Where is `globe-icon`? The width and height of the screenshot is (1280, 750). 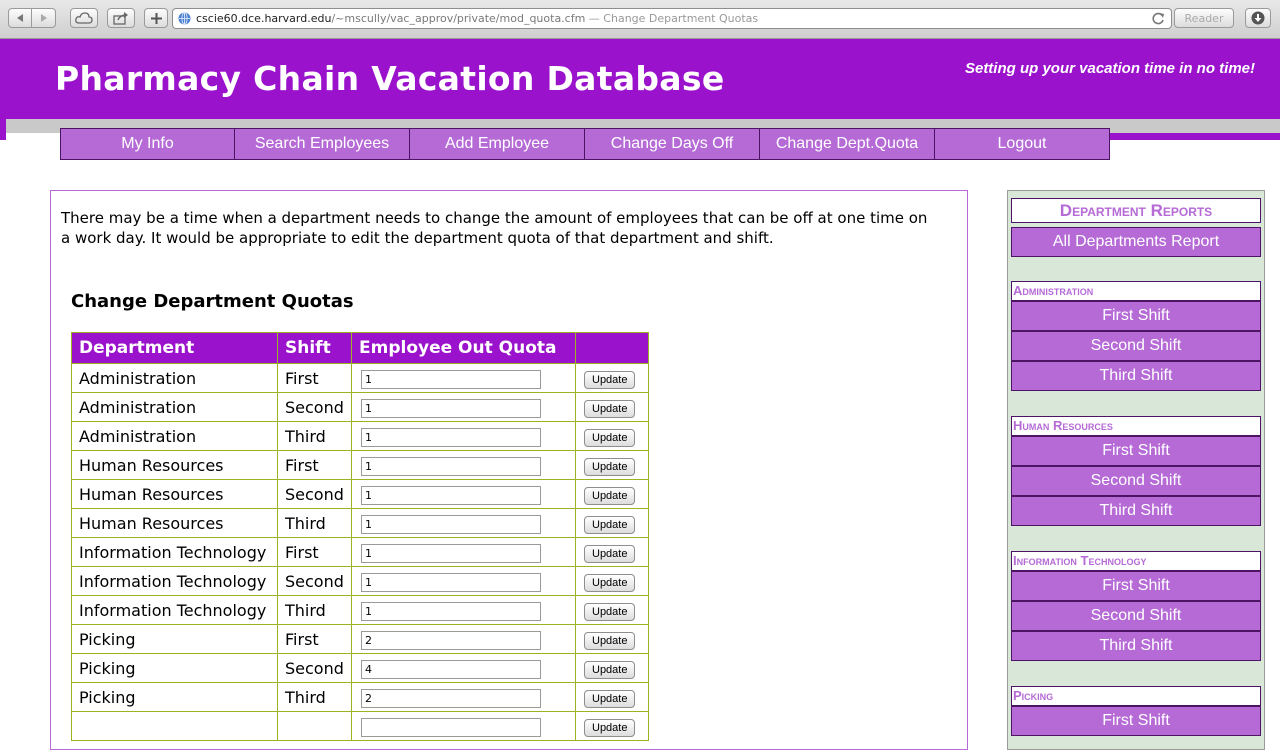
globe-icon is located at coordinates (184, 18).